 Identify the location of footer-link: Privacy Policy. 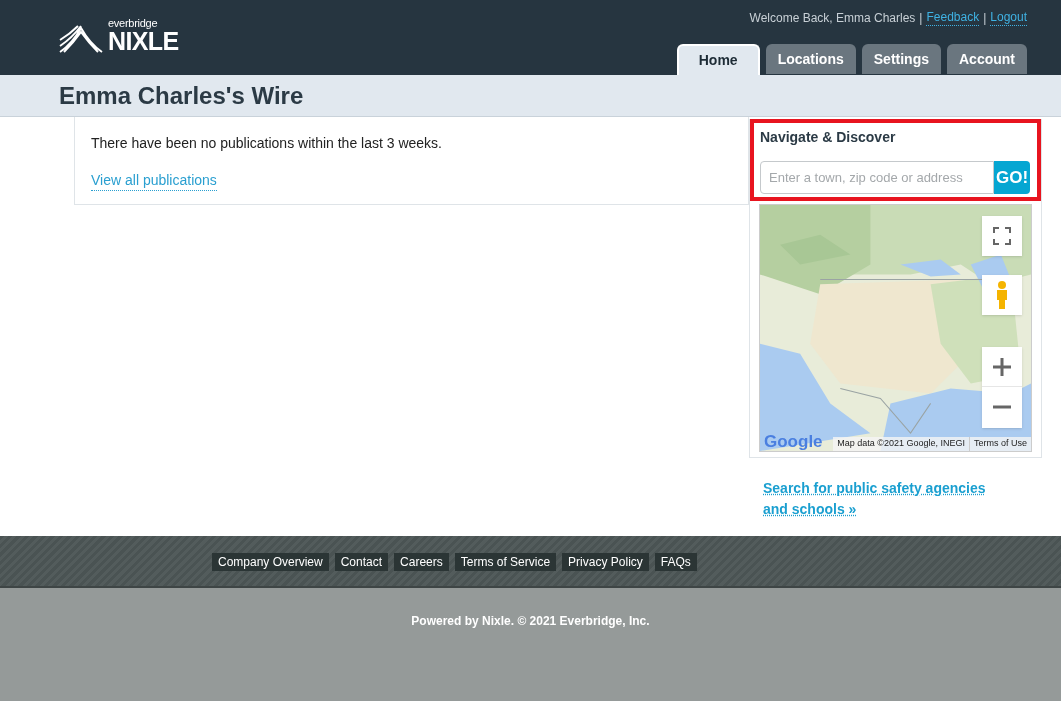
(605, 562).